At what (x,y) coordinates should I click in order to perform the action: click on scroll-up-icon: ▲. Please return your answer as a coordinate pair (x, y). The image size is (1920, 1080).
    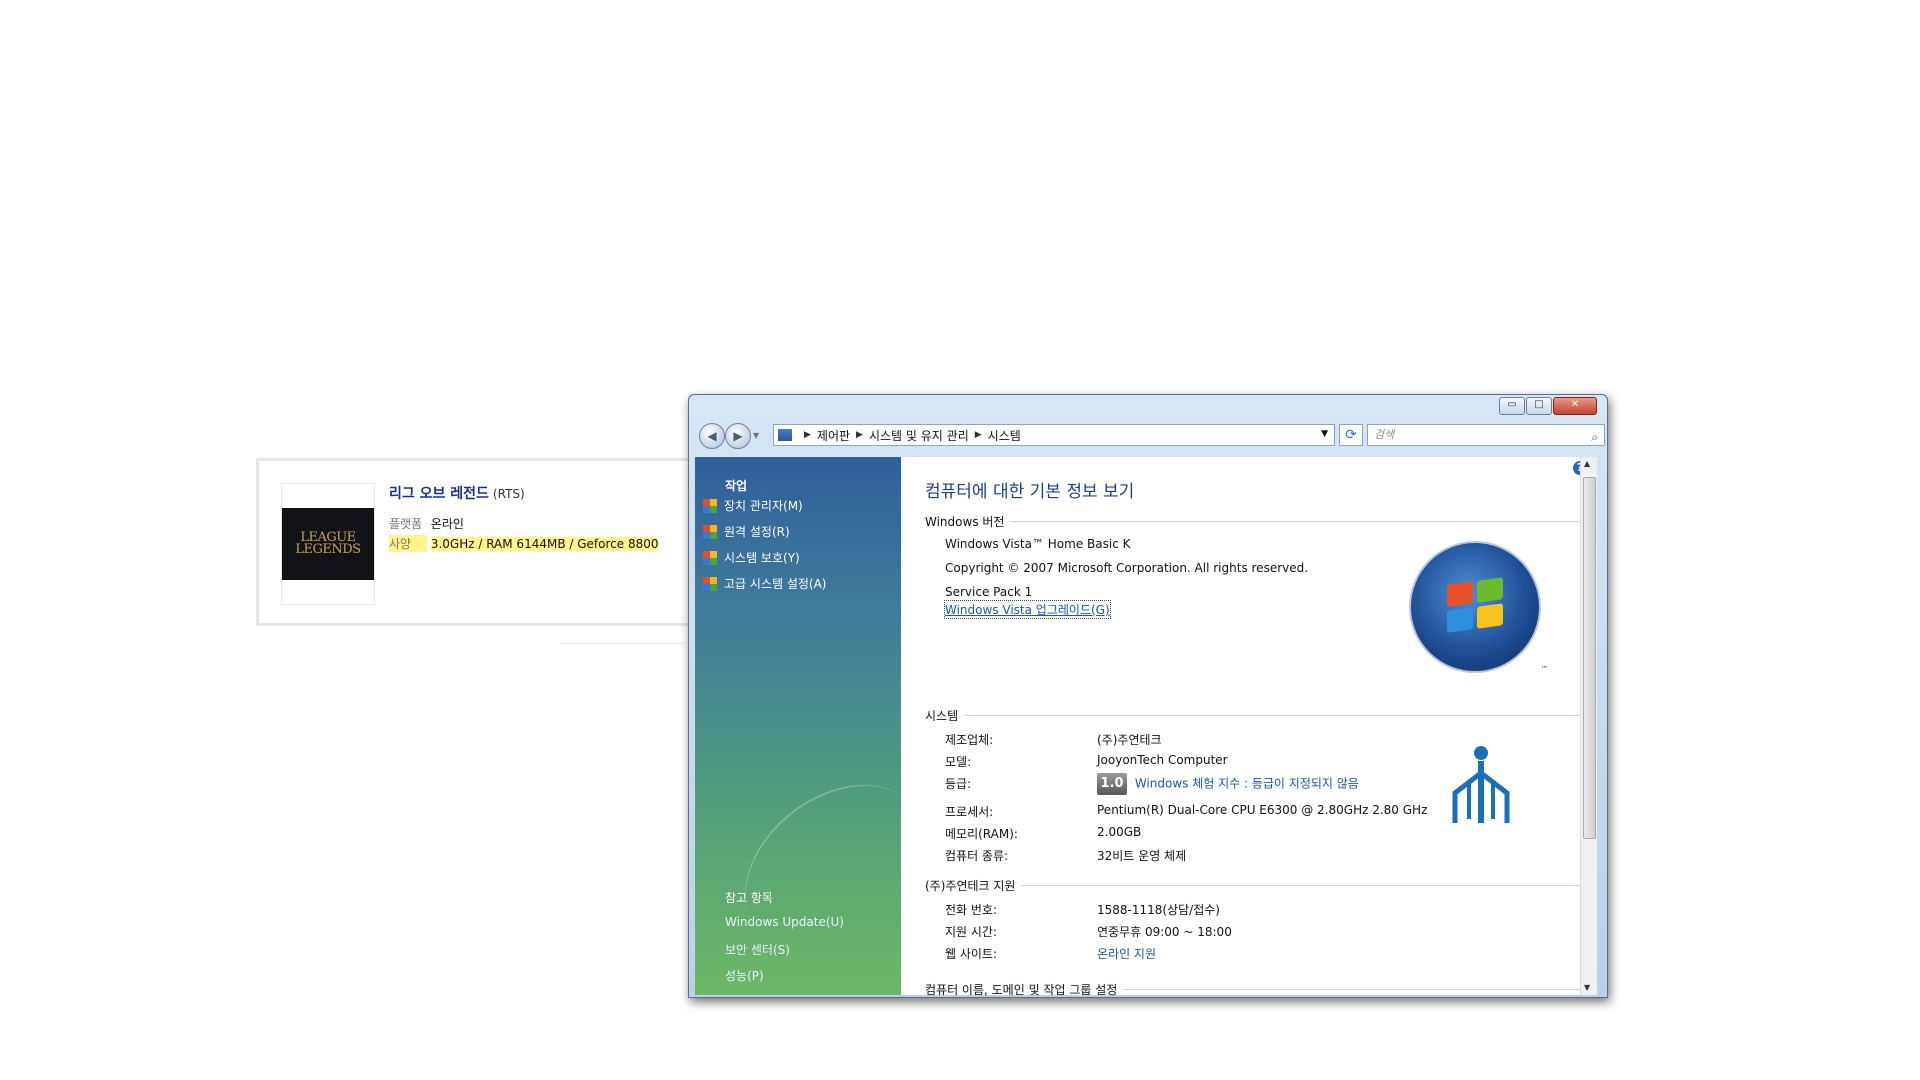
    Looking at the image, I should click on (1587, 463).